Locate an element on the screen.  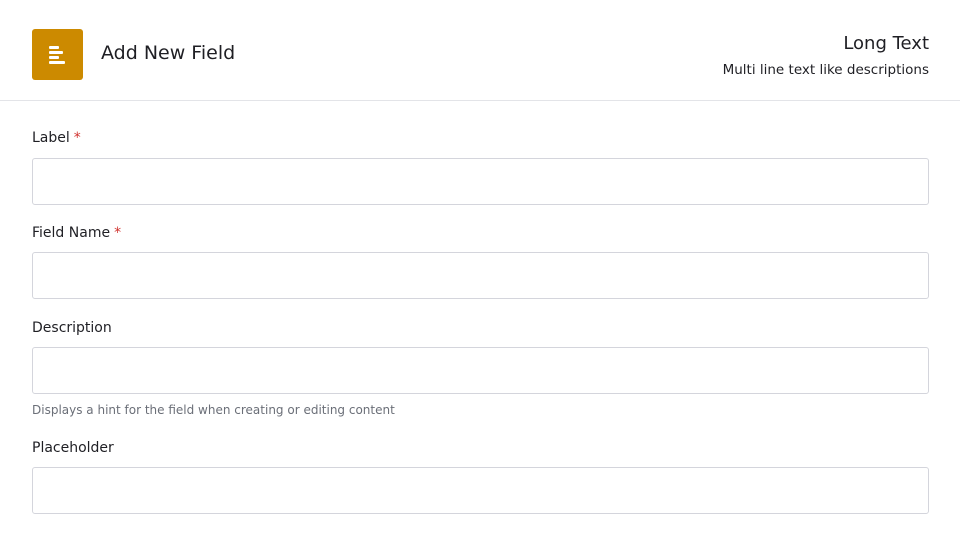
placeholder-input is located at coordinates (480, 490).